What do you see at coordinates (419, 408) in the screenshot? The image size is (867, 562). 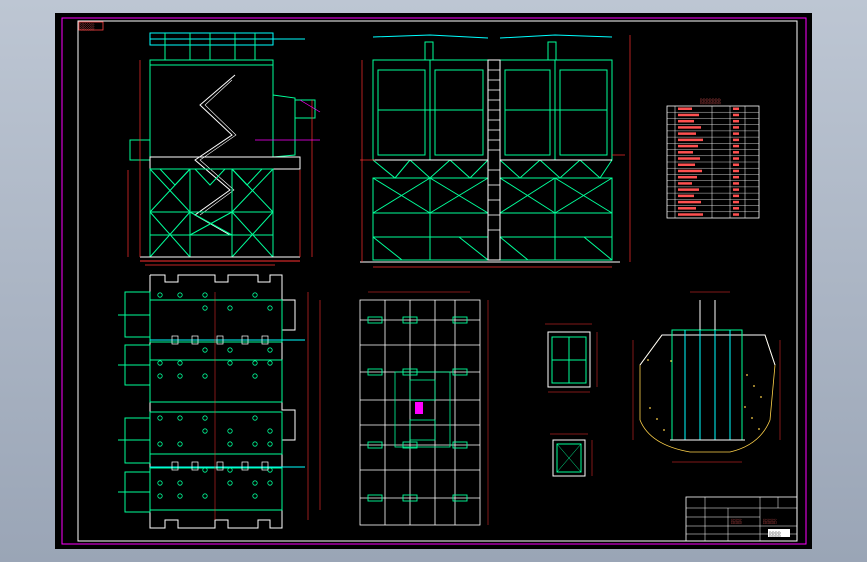 I see `foundation-center-marker` at bounding box center [419, 408].